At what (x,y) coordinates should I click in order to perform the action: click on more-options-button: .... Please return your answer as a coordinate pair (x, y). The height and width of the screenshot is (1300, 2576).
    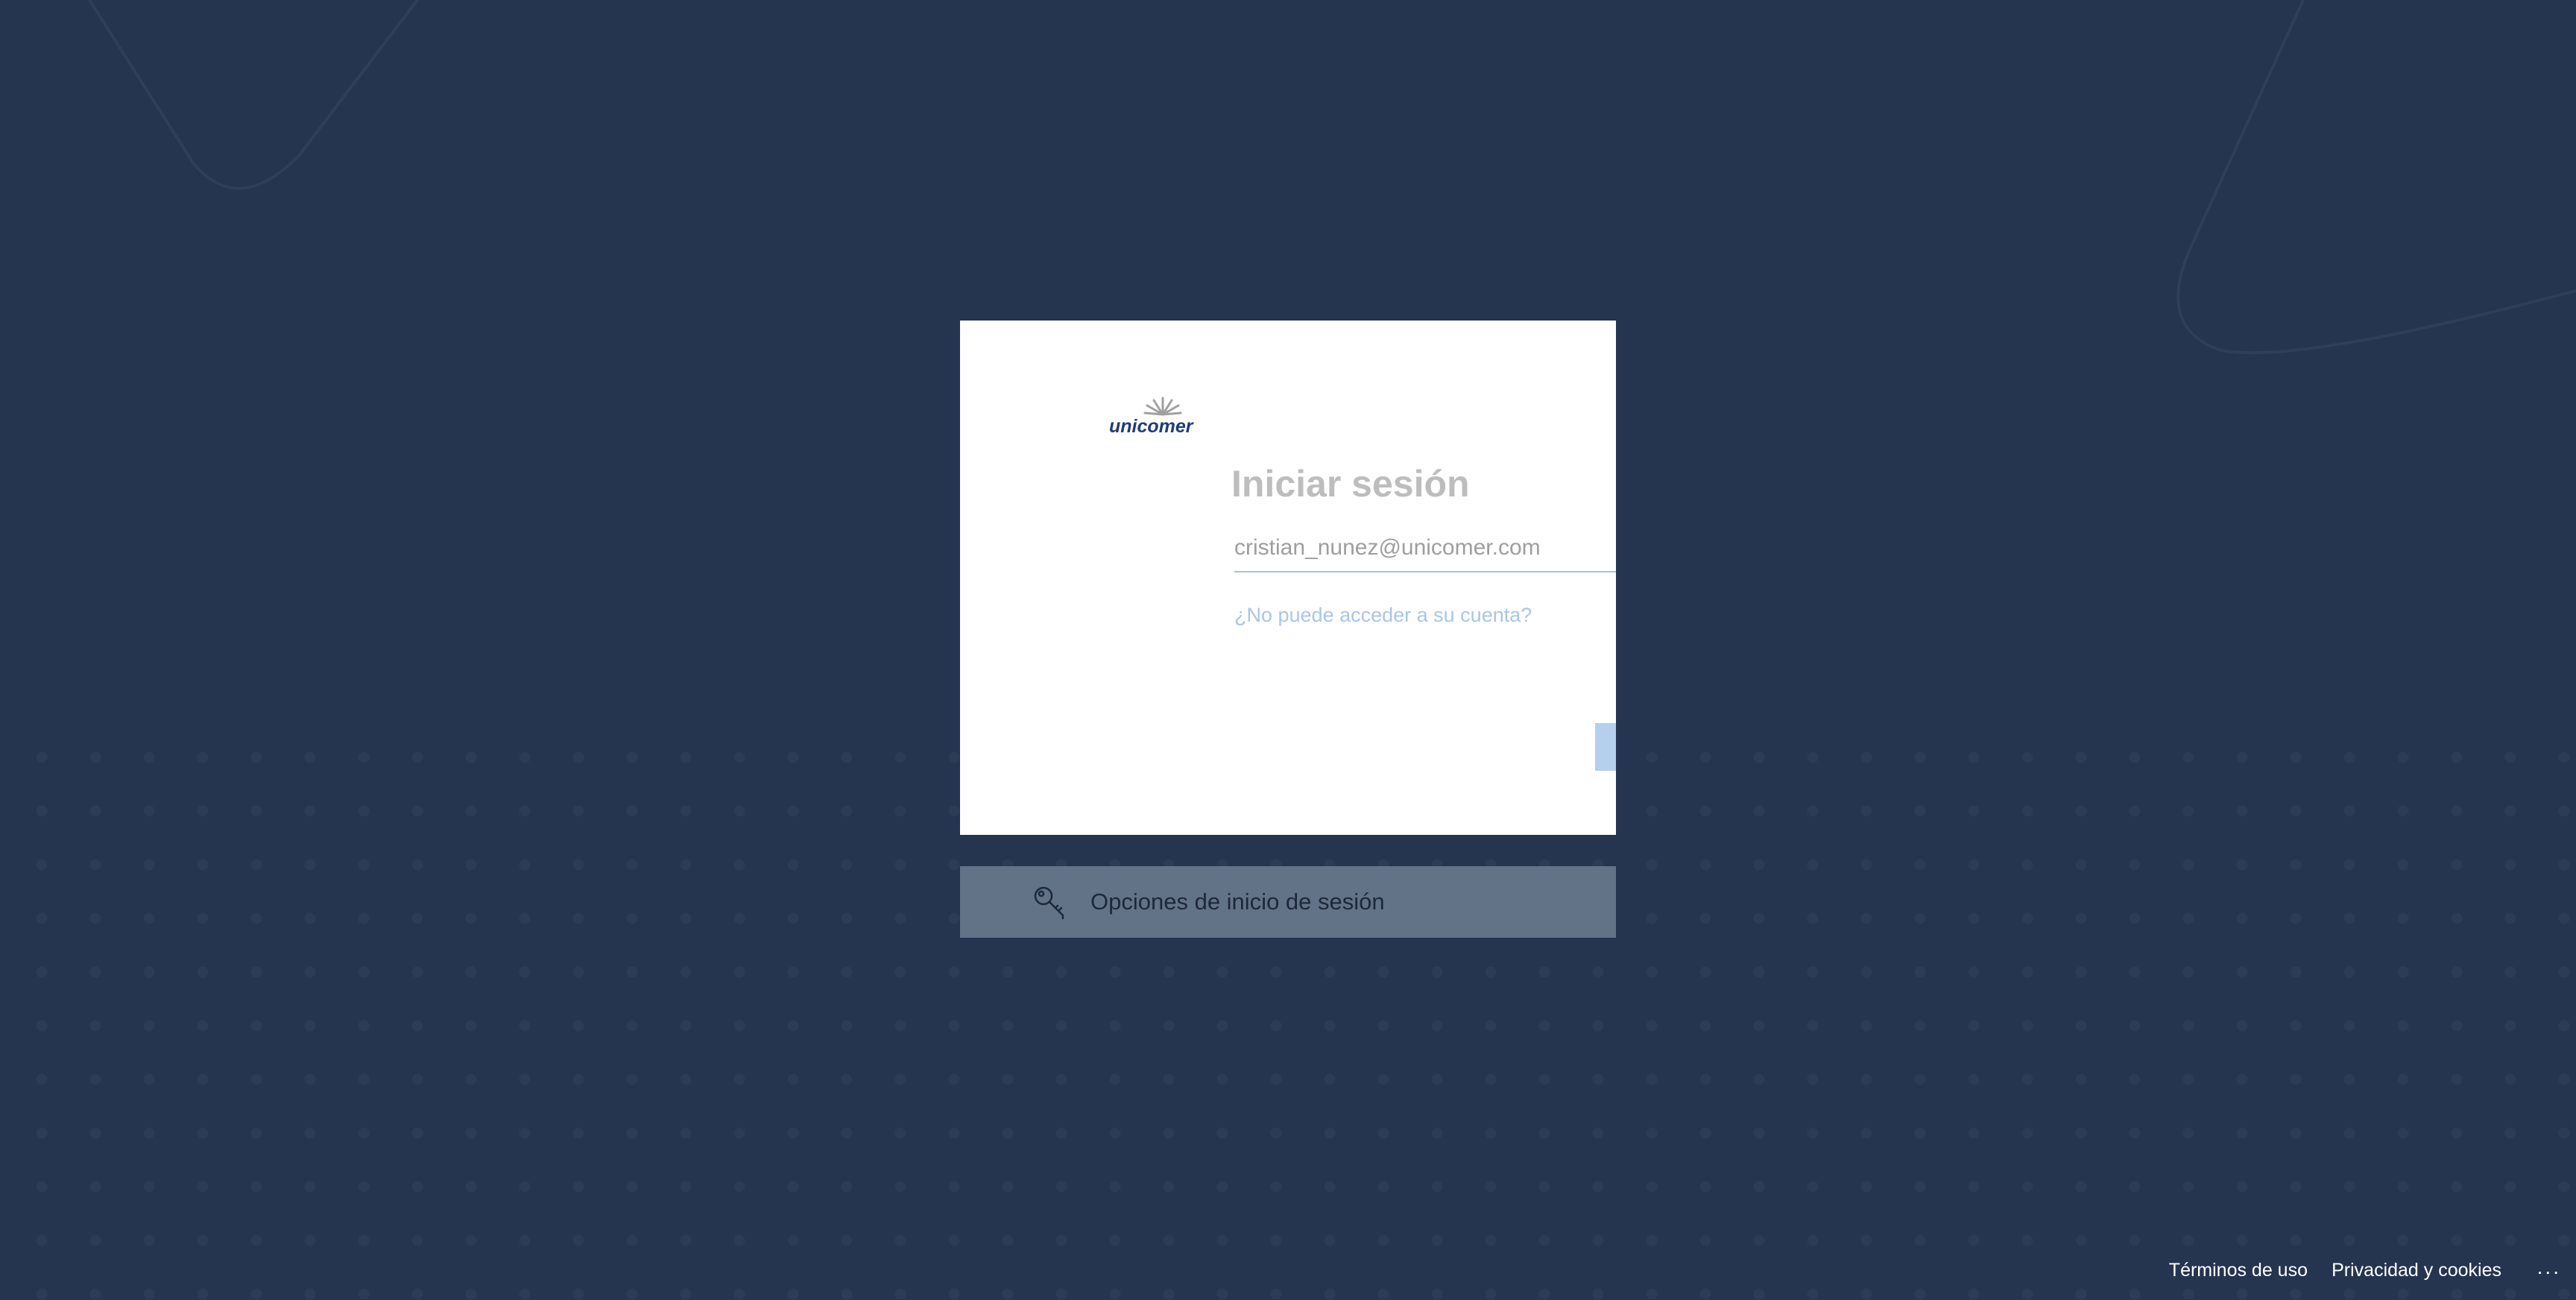
    Looking at the image, I should click on (2549, 1267).